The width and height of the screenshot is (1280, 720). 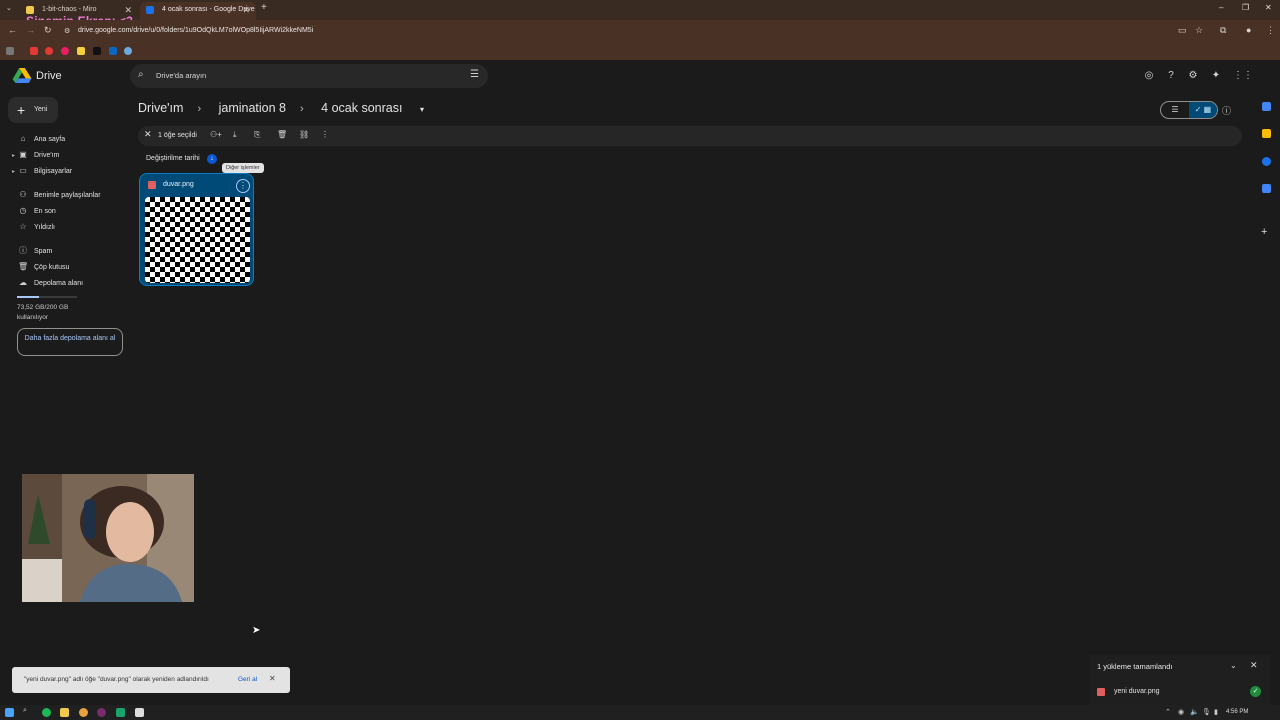 I want to click on sidebar-item-starred: ☆ Yıldızlı, so click(x=36, y=228).